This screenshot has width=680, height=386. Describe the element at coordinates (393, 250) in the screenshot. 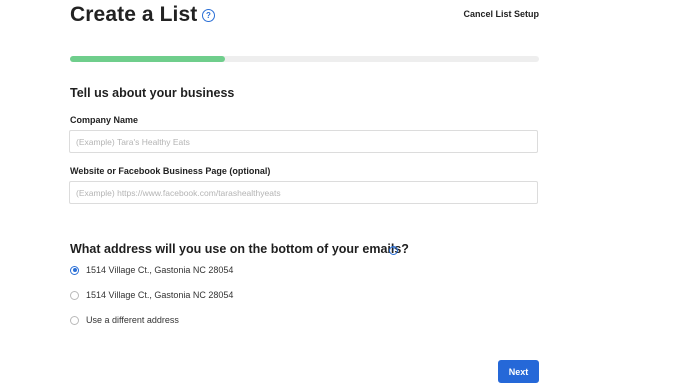

I see `address-help-icon: ?` at that location.